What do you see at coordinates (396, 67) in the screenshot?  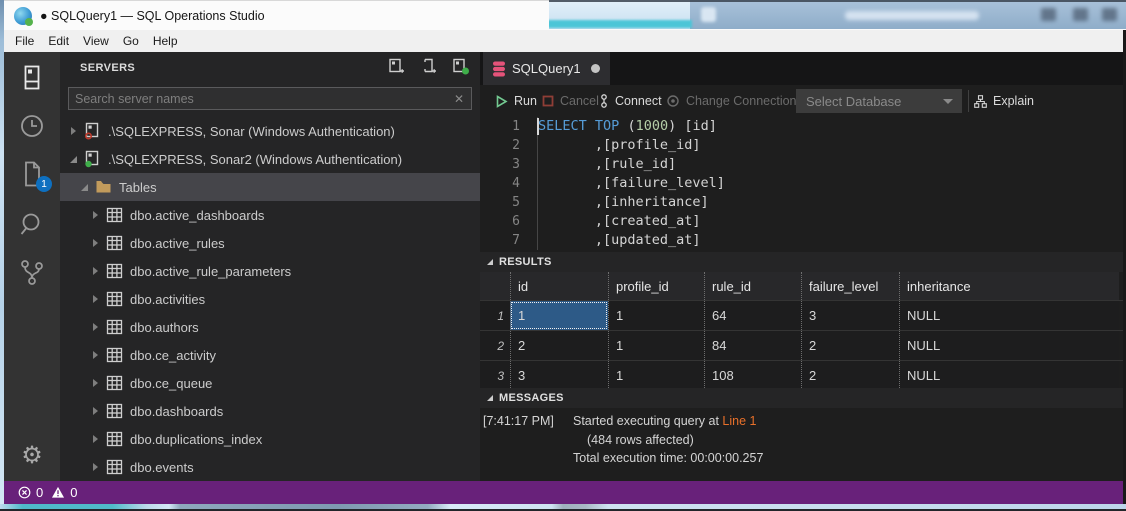 I see `new-connection-icon` at bounding box center [396, 67].